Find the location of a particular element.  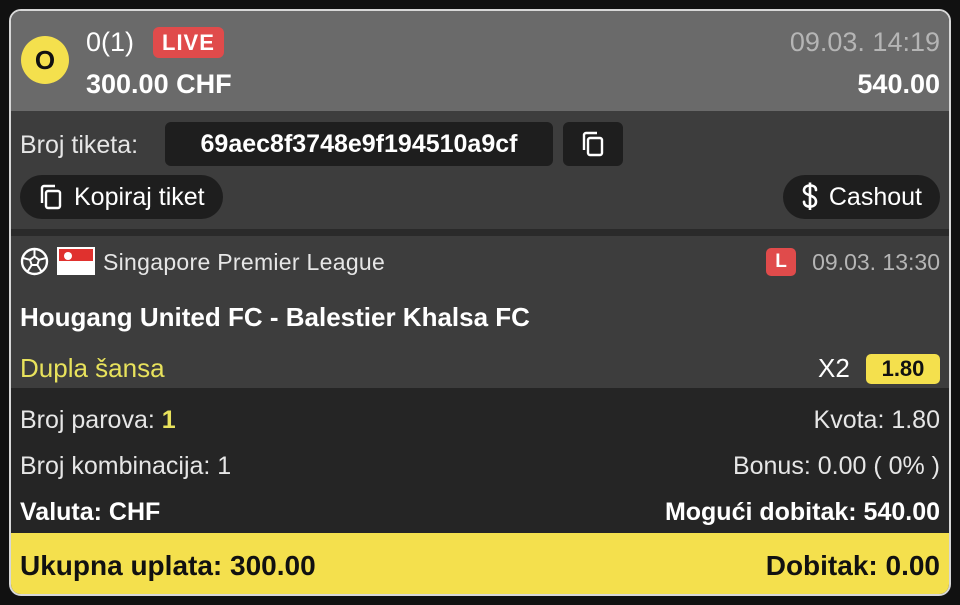

copy-ticket-label: Kopiraj tiket is located at coordinates (139, 196).